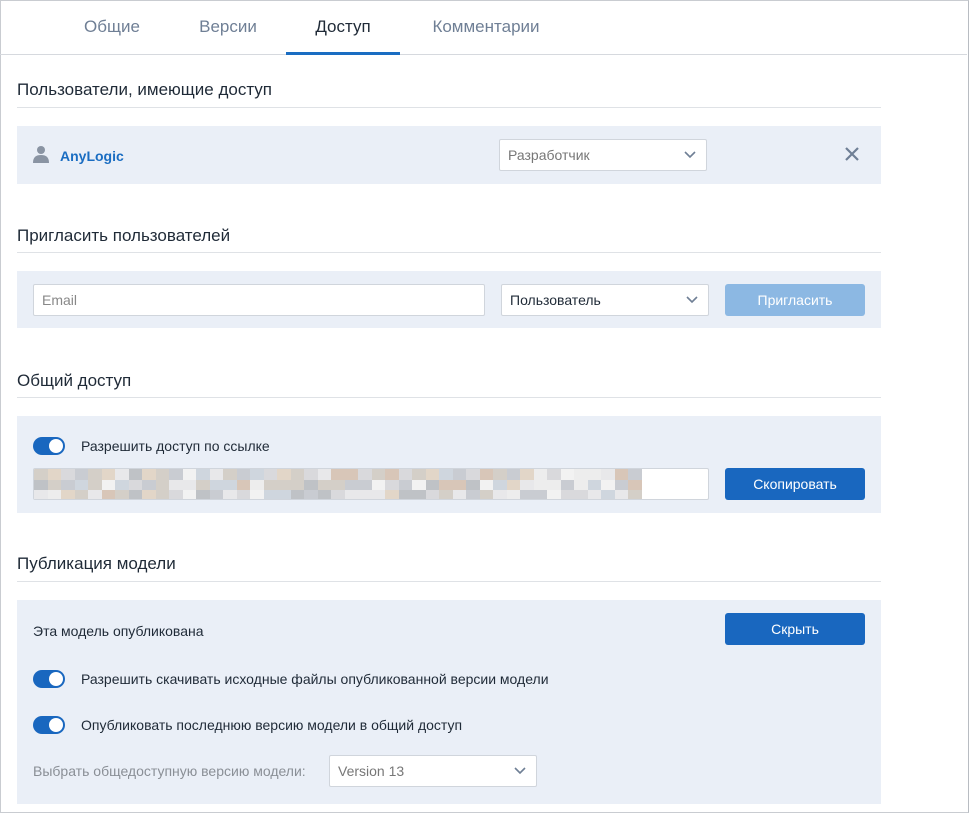 The width and height of the screenshot is (969, 813). I want to click on download-sources-toggle, so click(49, 679).